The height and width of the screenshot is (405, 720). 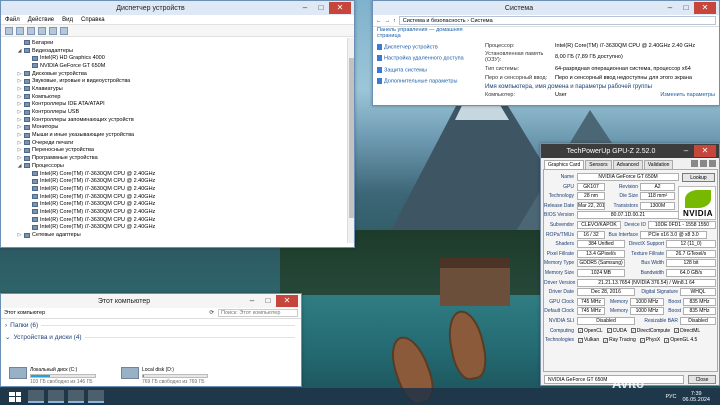 I want to click on properties-icon, so click(x=31, y=30).